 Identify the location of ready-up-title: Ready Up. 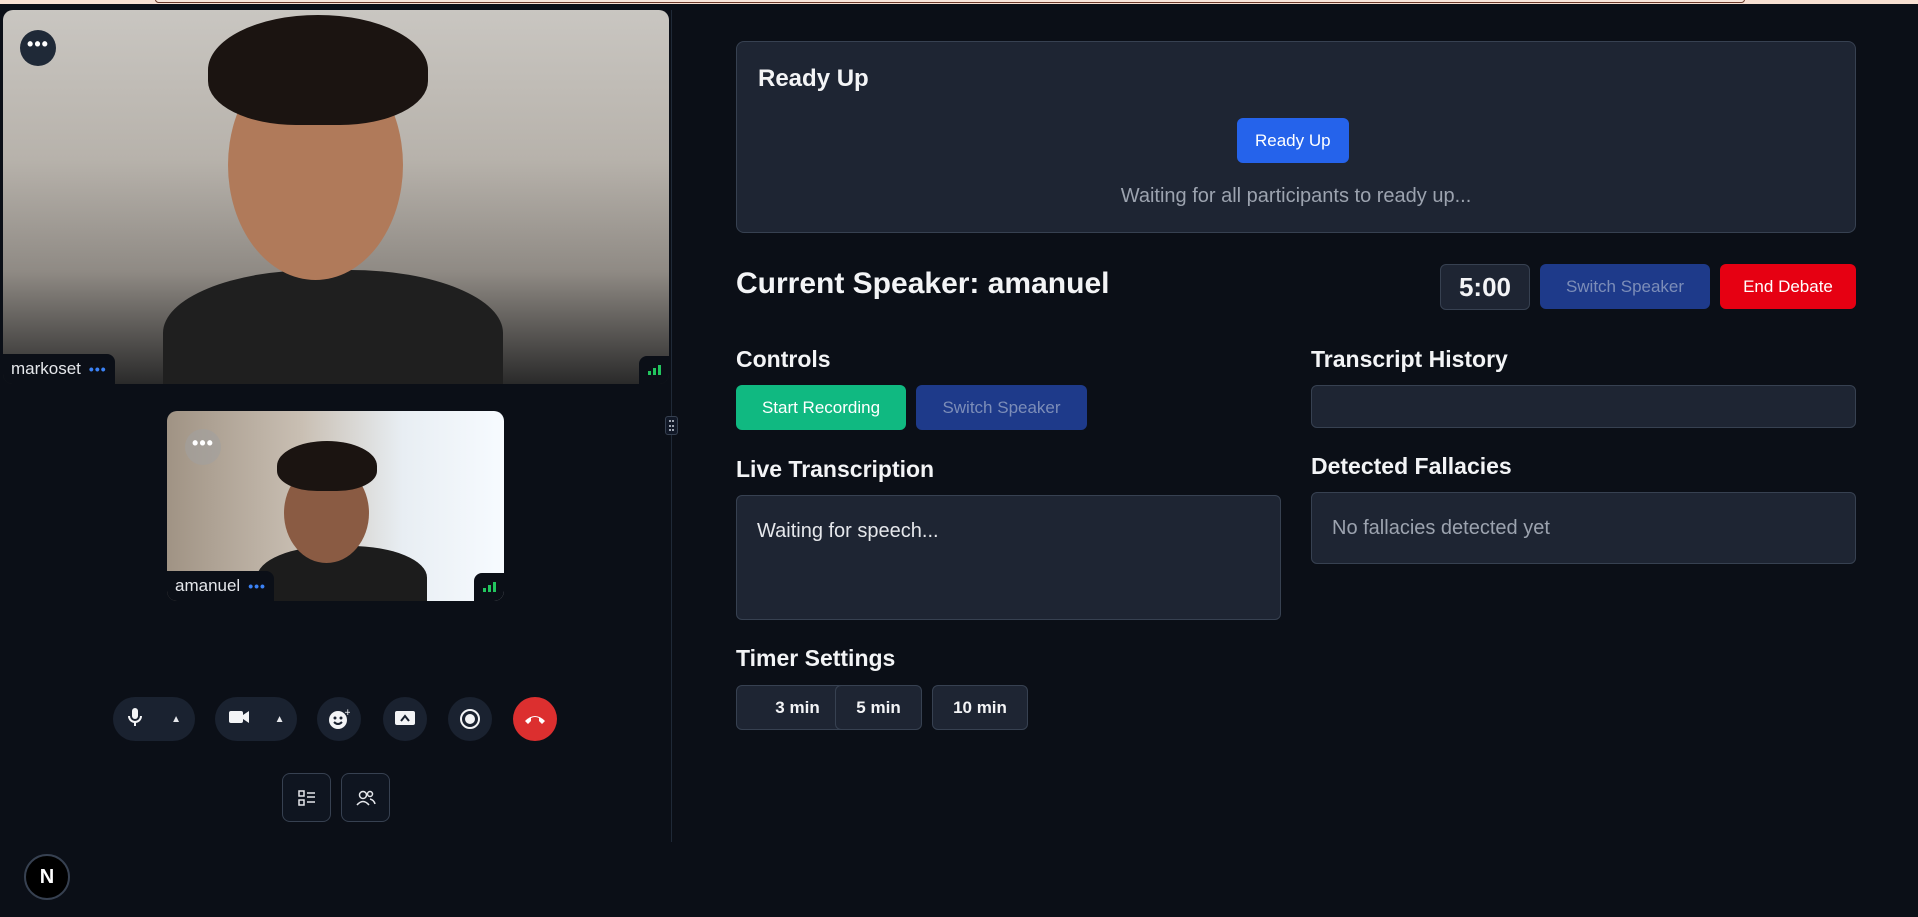
(813, 78).